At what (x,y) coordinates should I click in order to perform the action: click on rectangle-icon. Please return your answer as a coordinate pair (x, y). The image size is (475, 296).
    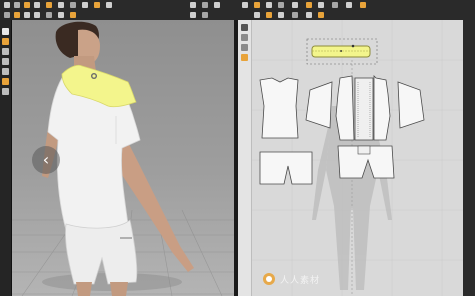
    Looking at the image, I should click on (269, 5).